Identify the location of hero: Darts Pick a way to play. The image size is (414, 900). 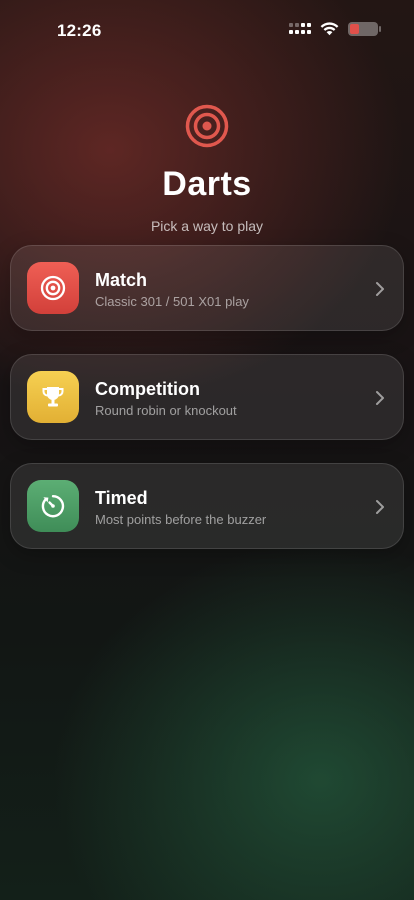
(207, 169).